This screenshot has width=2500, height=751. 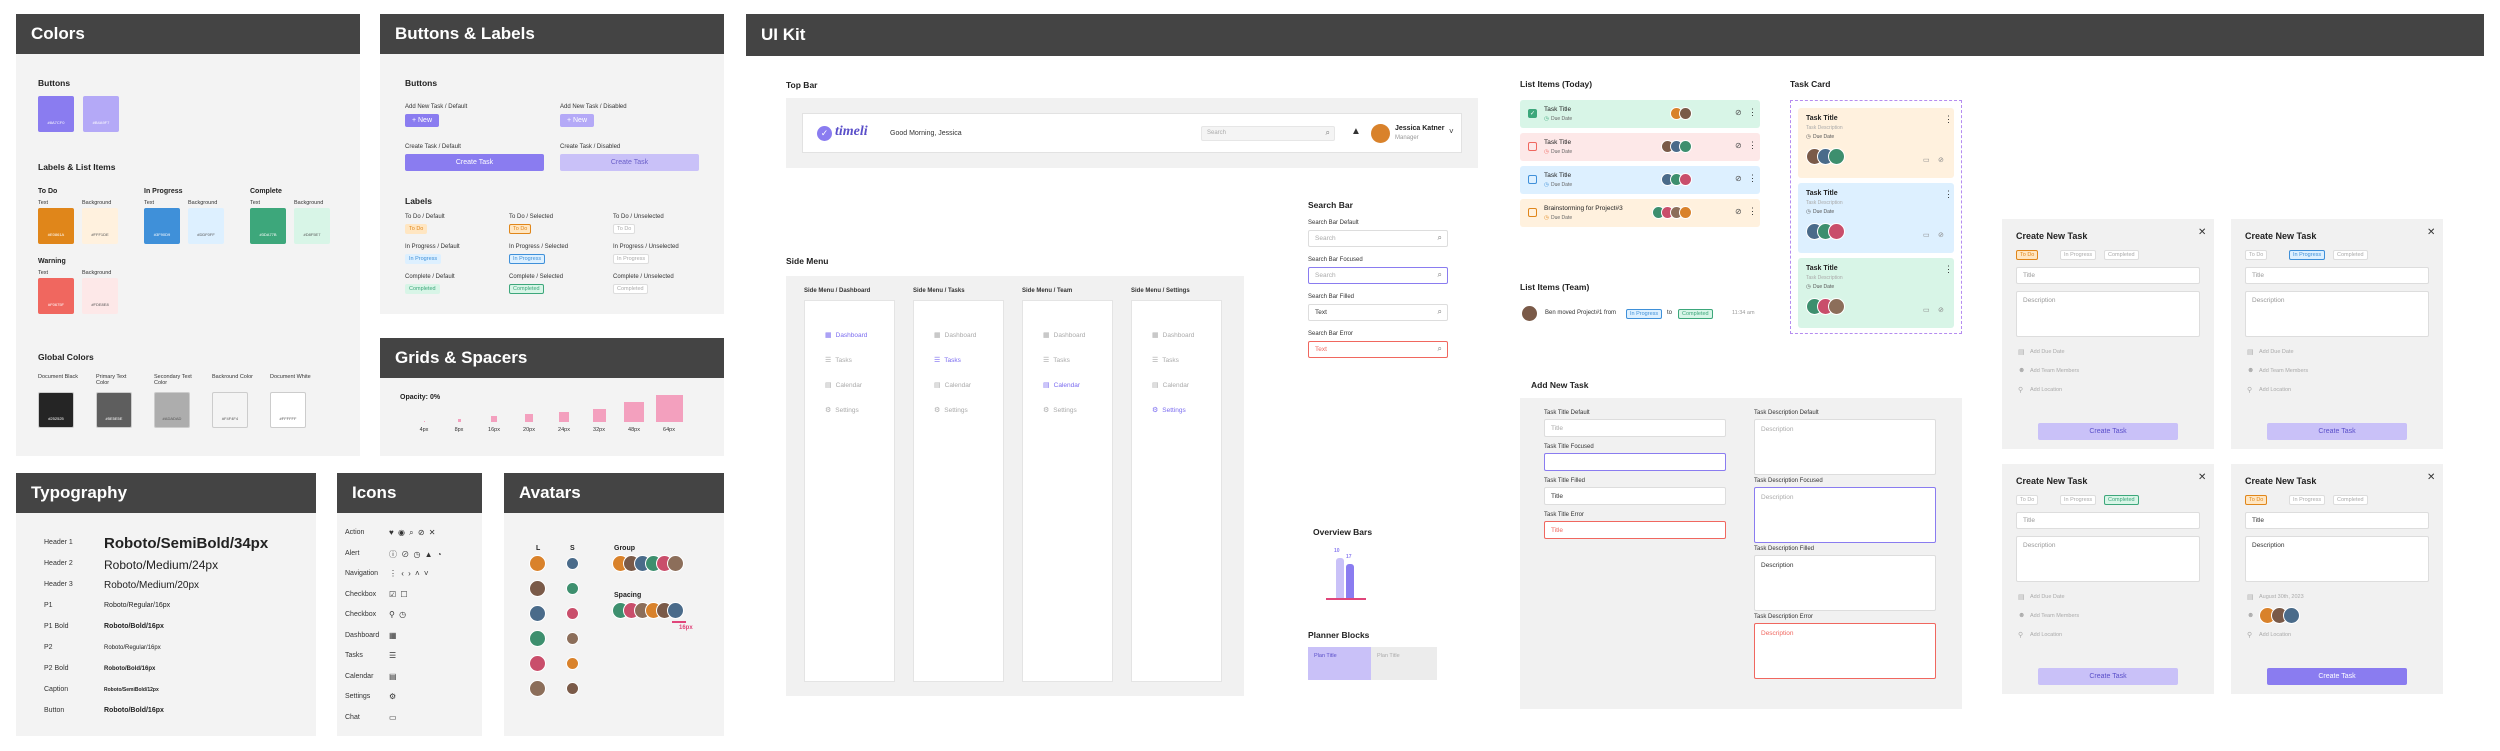 What do you see at coordinates (629, 162) in the screenshot?
I see `create-task-button-disabled: Create Task` at bounding box center [629, 162].